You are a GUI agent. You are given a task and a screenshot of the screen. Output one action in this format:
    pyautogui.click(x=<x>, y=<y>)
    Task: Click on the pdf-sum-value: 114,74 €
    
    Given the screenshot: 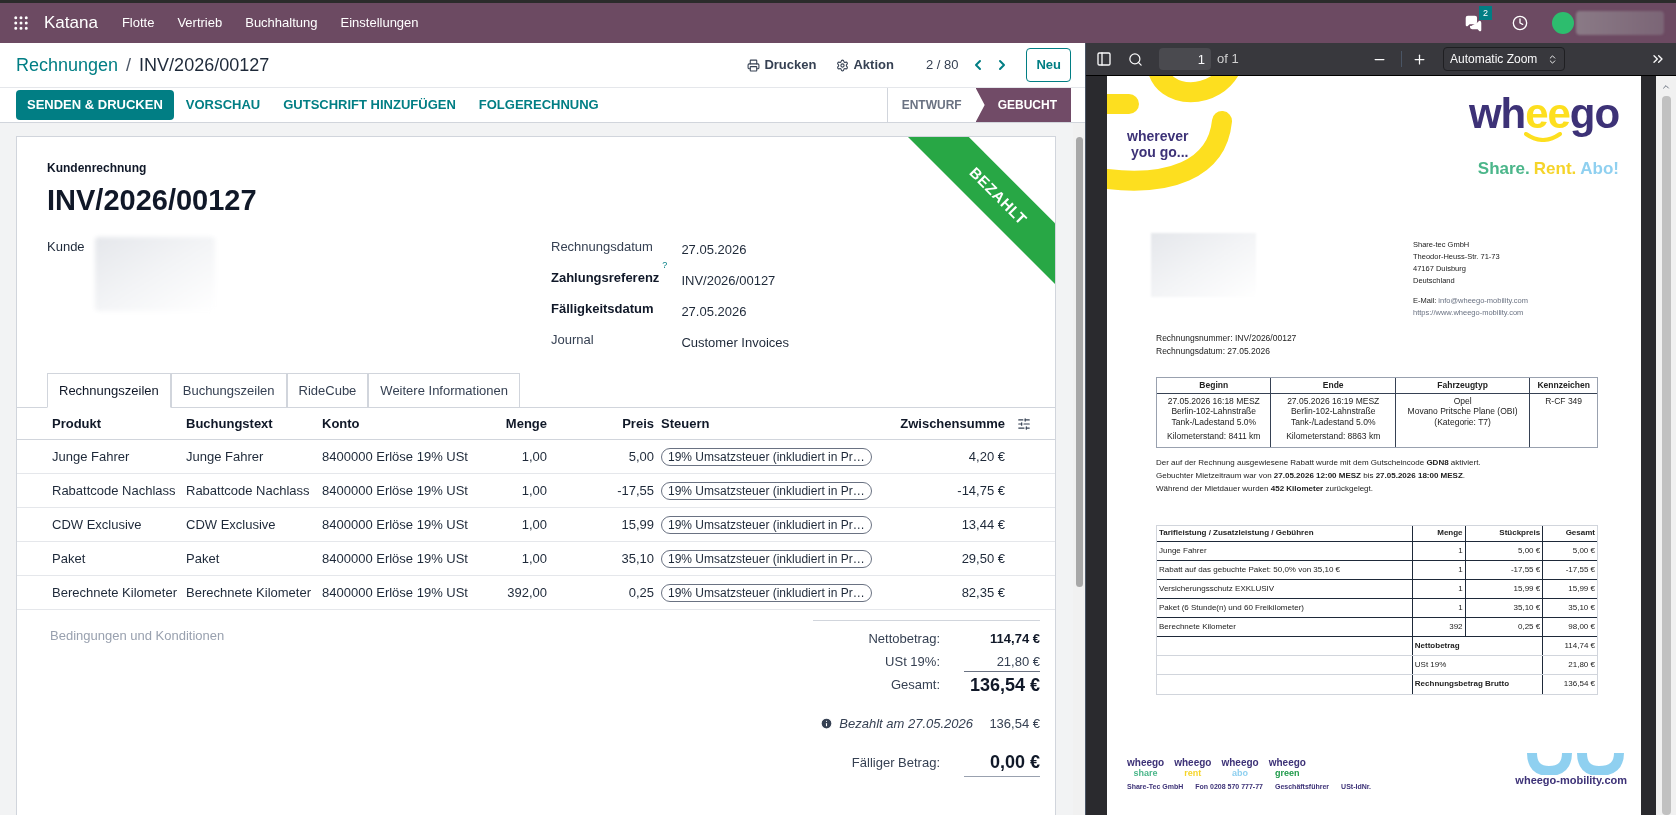 What is the action you would take?
    pyautogui.click(x=1579, y=645)
    